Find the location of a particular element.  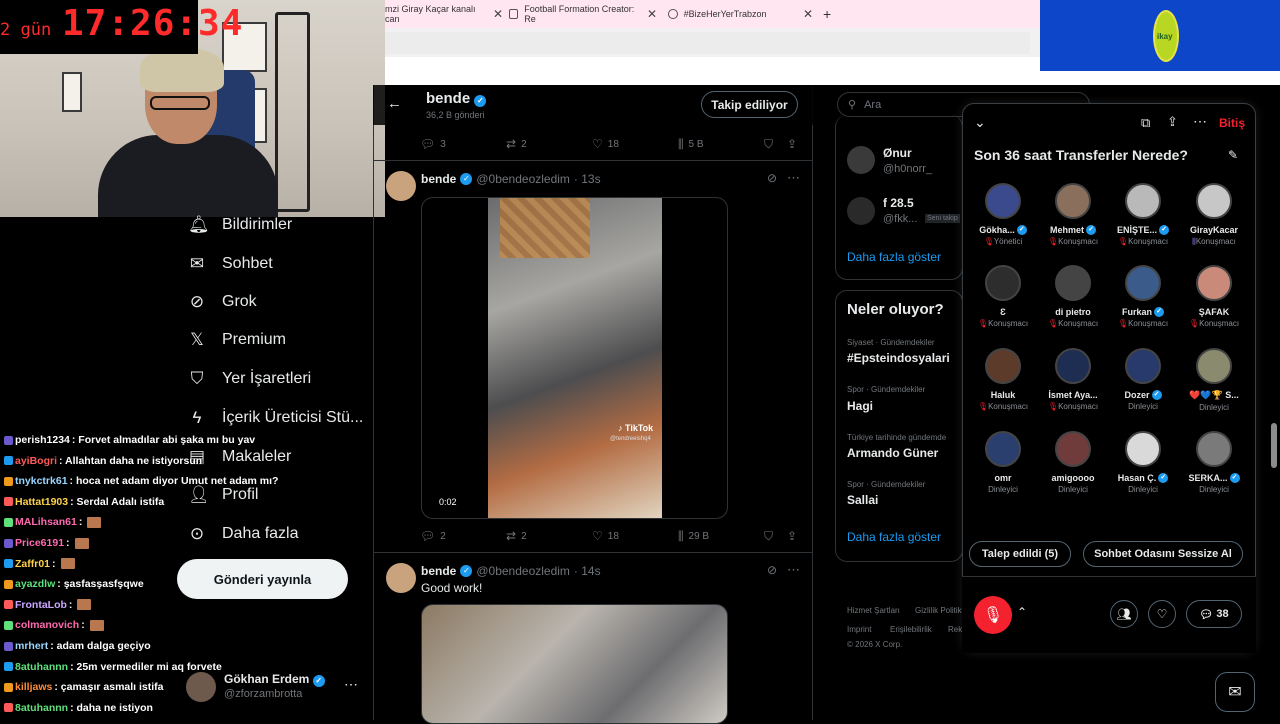

nav-more: ⊙ Daha fazla is located at coordinates (243, 534).